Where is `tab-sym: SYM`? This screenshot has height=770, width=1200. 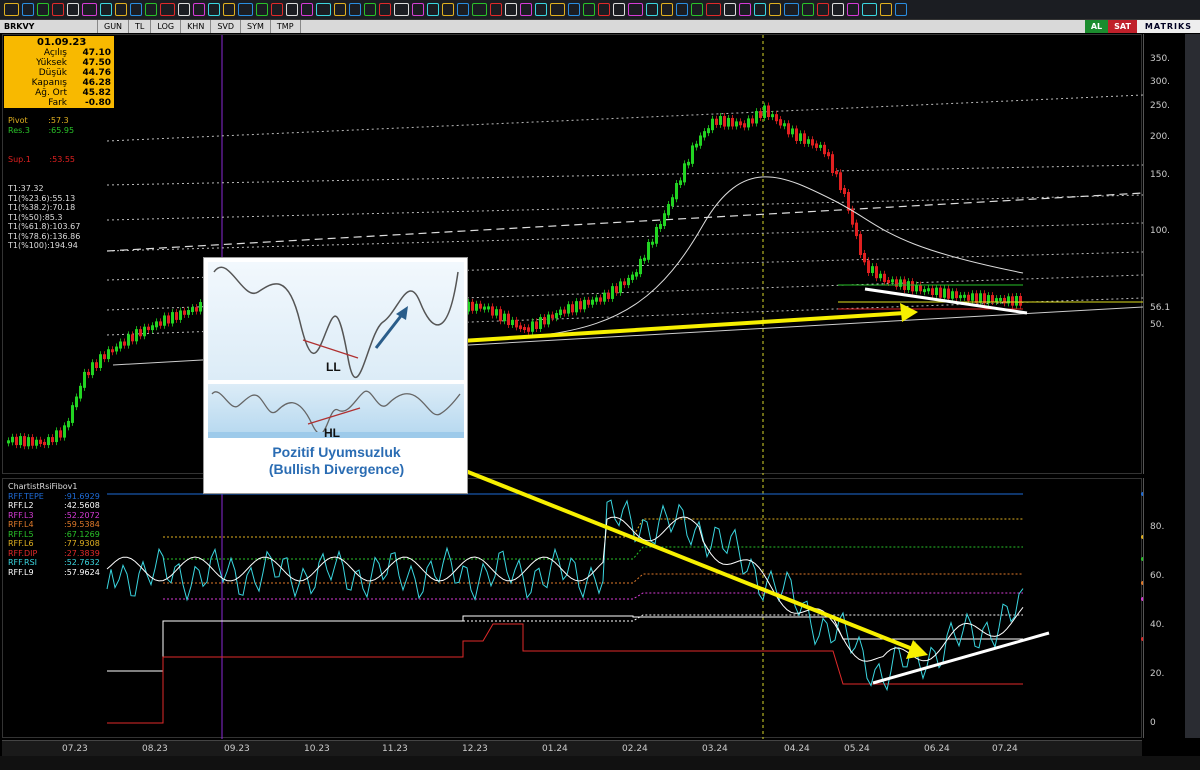 tab-sym: SYM is located at coordinates (256, 26).